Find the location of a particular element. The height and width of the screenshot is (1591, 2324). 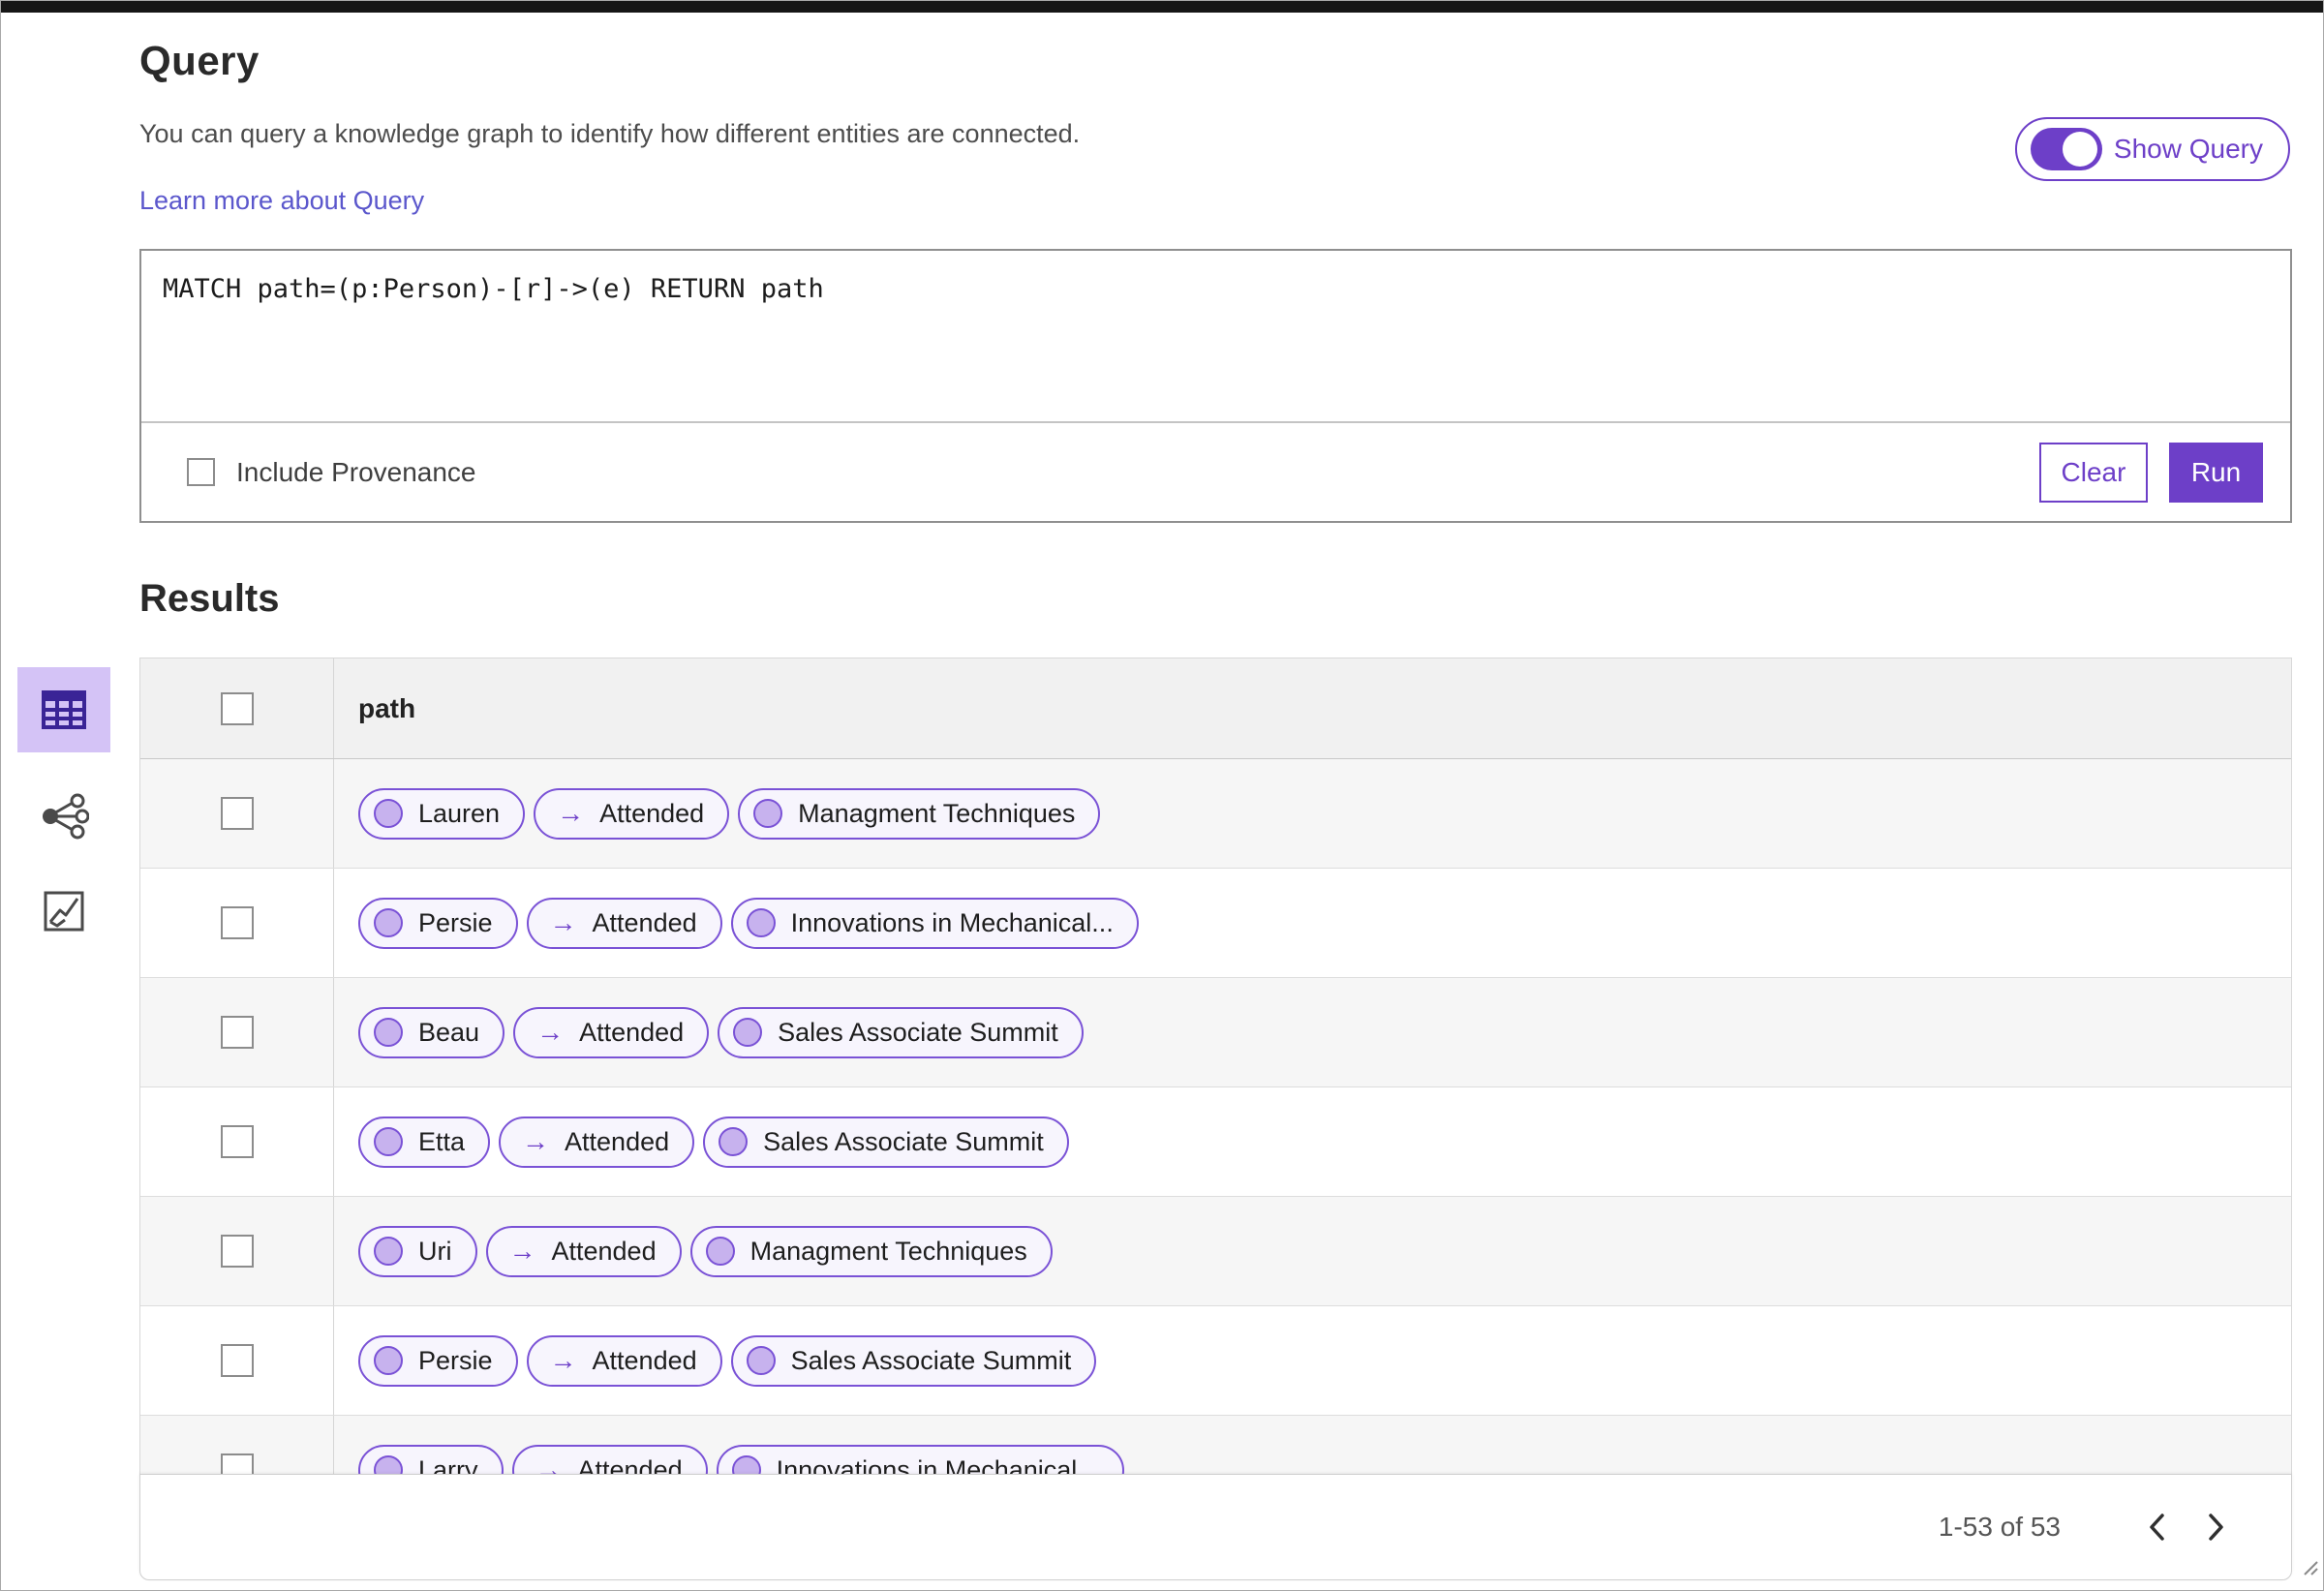

table-view-button is located at coordinates (64, 709).